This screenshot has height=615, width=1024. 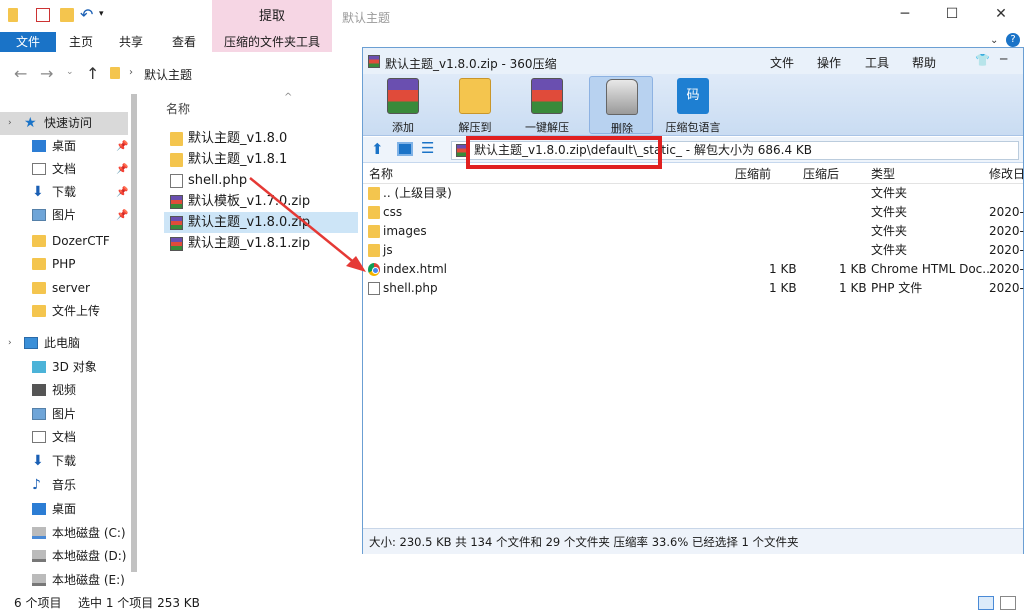 What do you see at coordinates (64, 343) in the screenshot?
I see `nav-this-pc: › 此电脑` at bounding box center [64, 343].